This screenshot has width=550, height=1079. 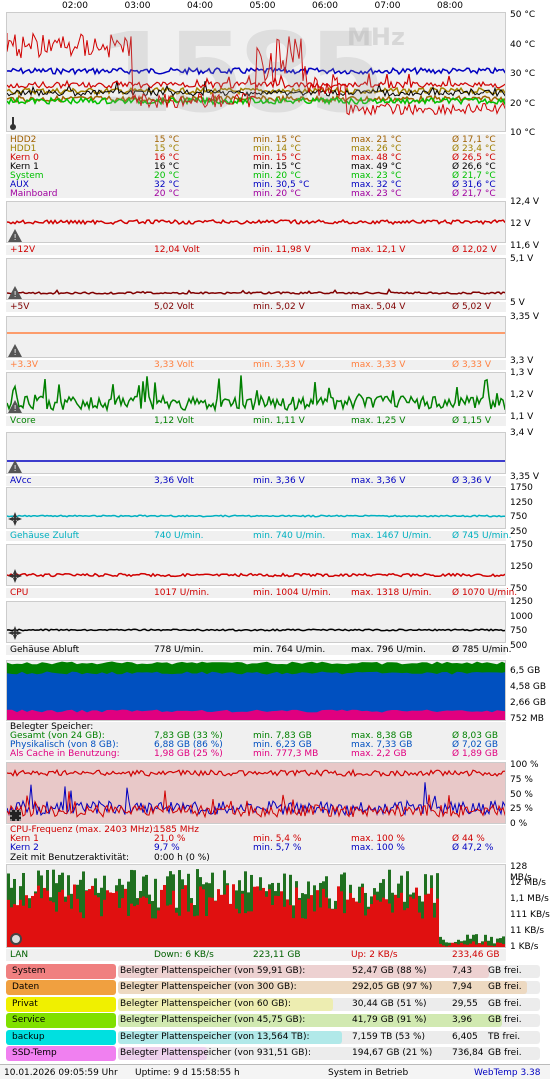 What do you see at coordinates (474, 194) in the screenshot?
I see `temp-avg: Ø 21,7 °C` at bounding box center [474, 194].